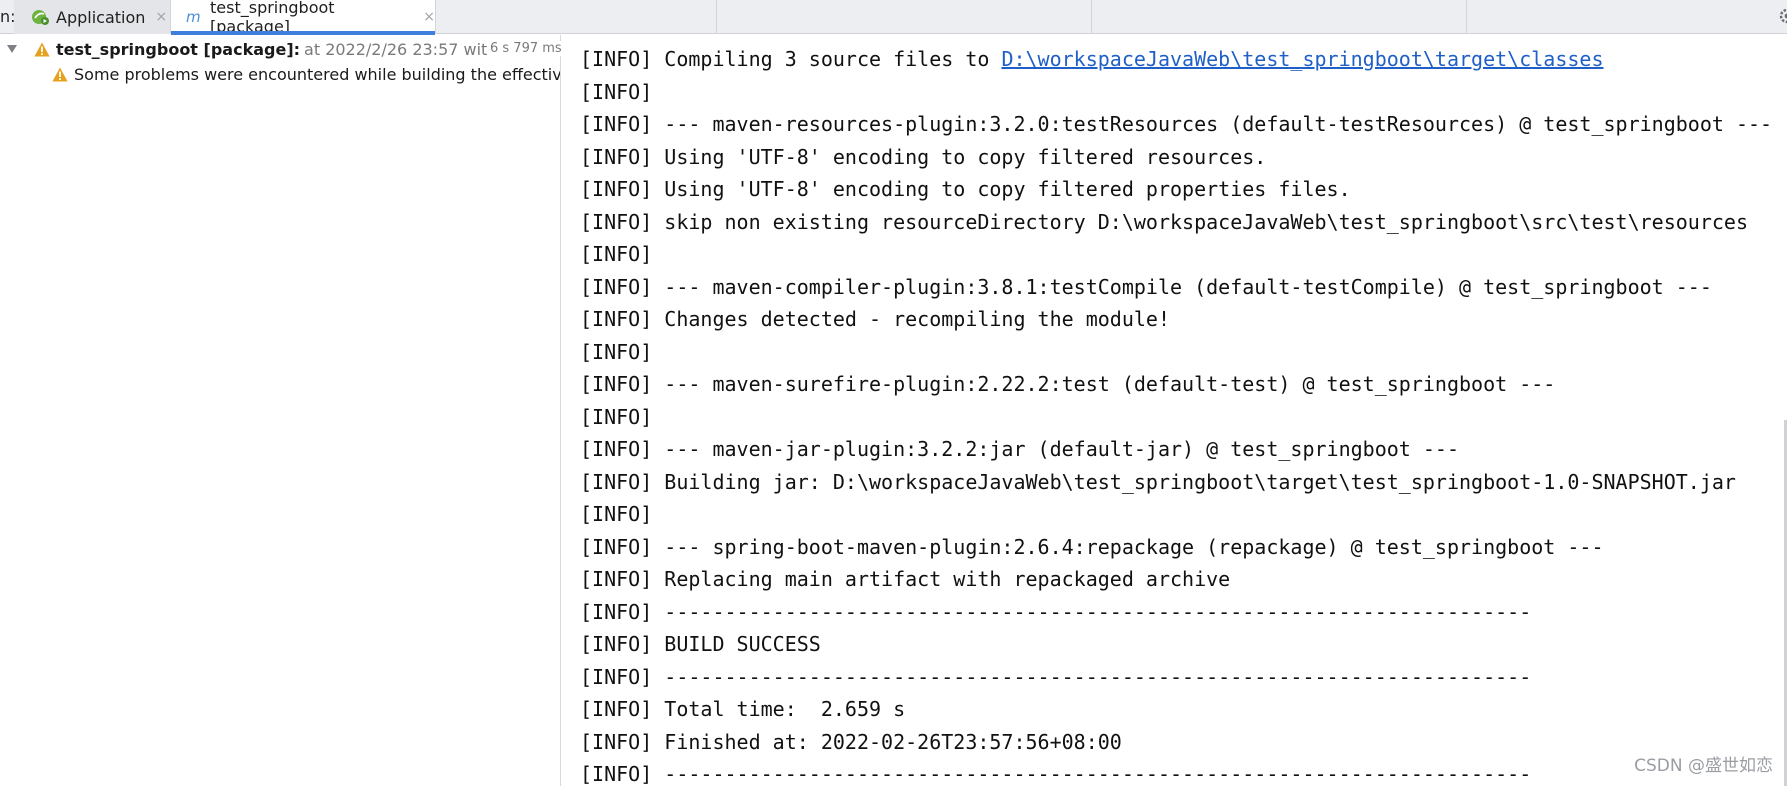 The height and width of the screenshot is (786, 1787). Describe the element at coordinates (14, 49) in the screenshot. I see `expand-arrow-icon` at that location.